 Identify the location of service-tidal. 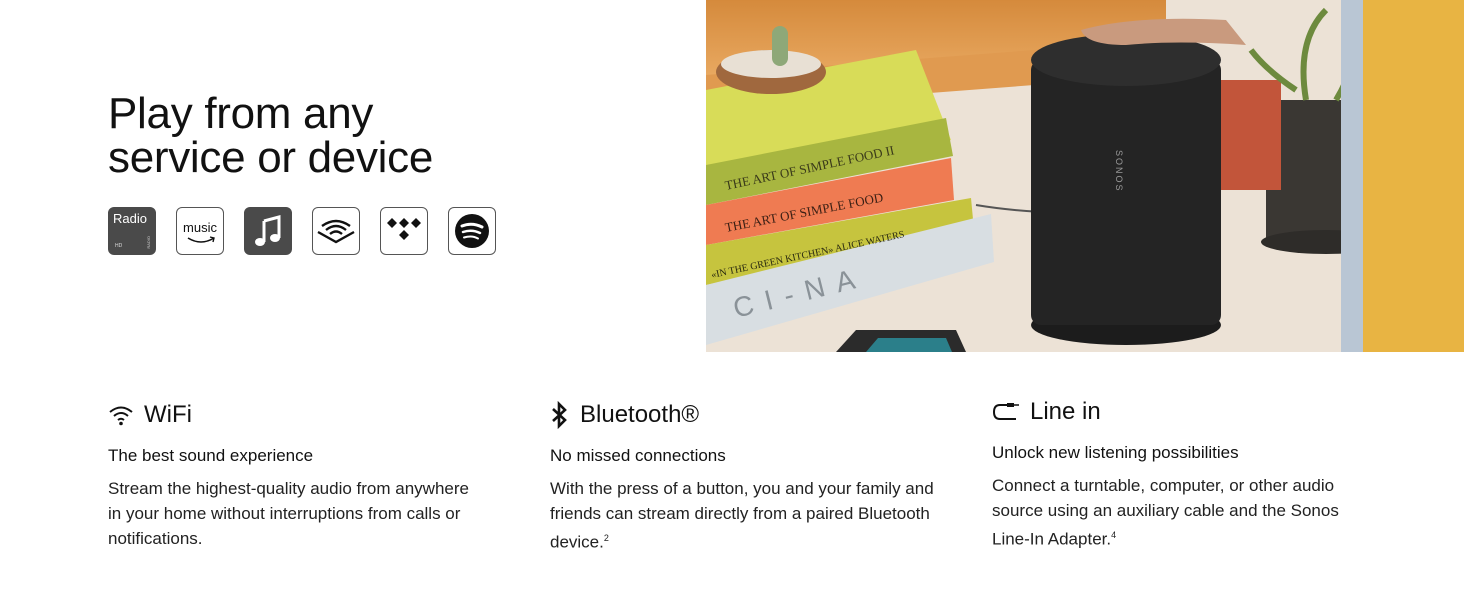
(404, 231).